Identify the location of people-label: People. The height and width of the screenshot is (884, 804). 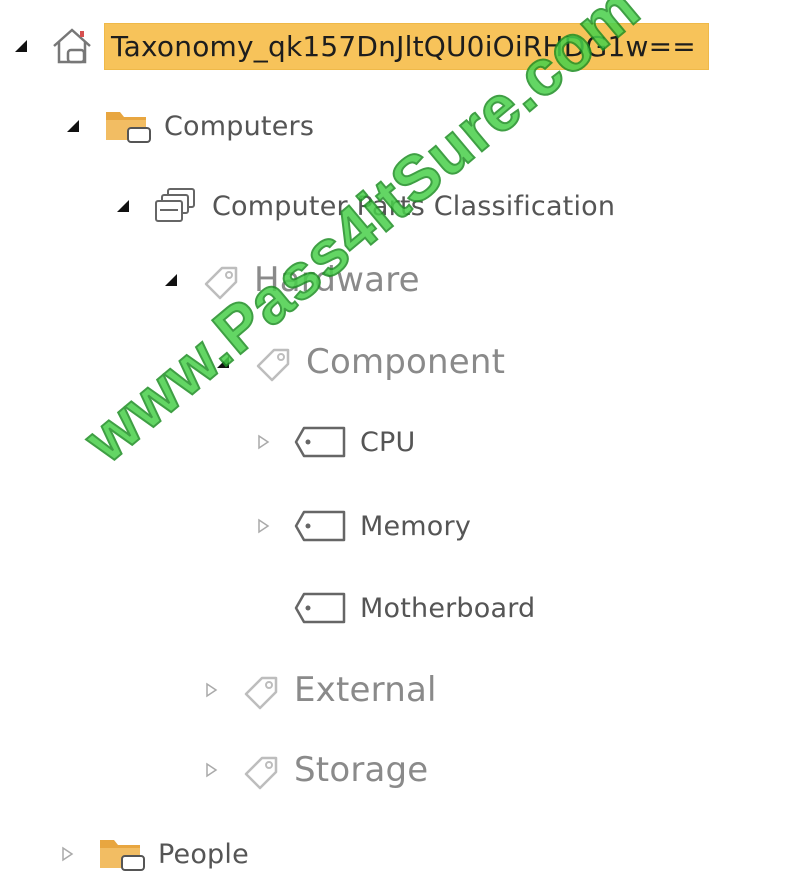
(203, 854).